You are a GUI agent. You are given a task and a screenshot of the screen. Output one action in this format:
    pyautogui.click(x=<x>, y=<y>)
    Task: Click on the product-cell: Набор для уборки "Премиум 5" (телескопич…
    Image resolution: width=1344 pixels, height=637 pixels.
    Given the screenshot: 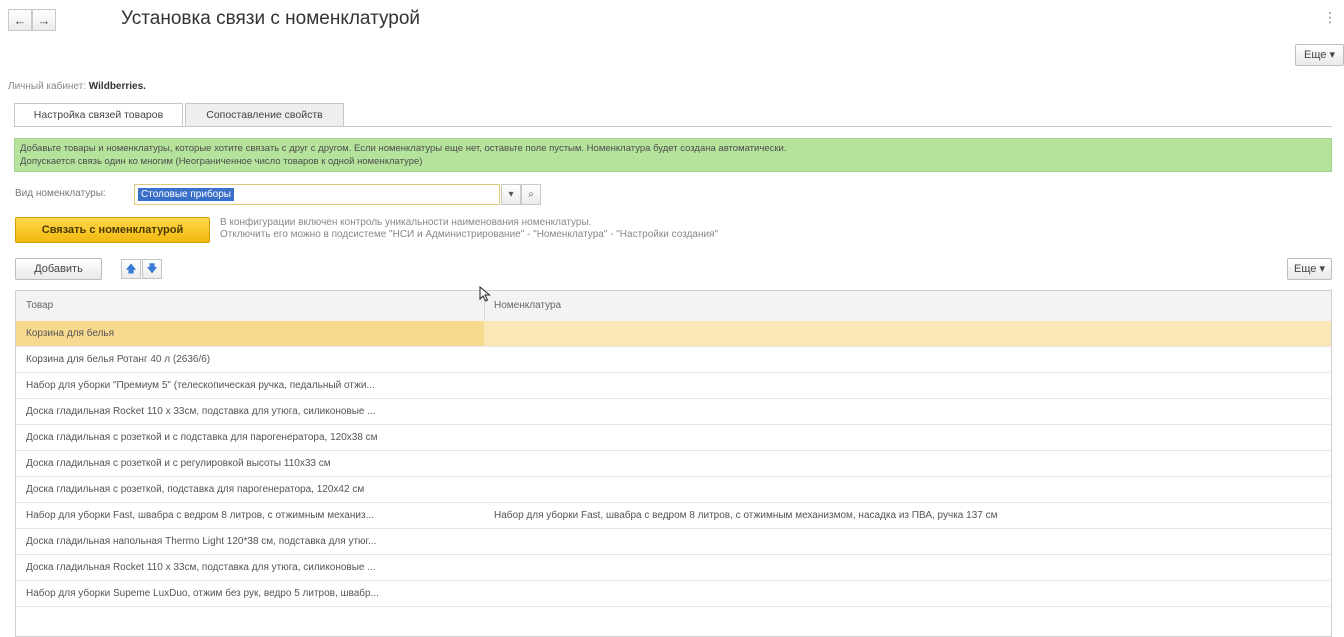 What is the action you would take?
    pyautogui.click(x=250, y=385)
    